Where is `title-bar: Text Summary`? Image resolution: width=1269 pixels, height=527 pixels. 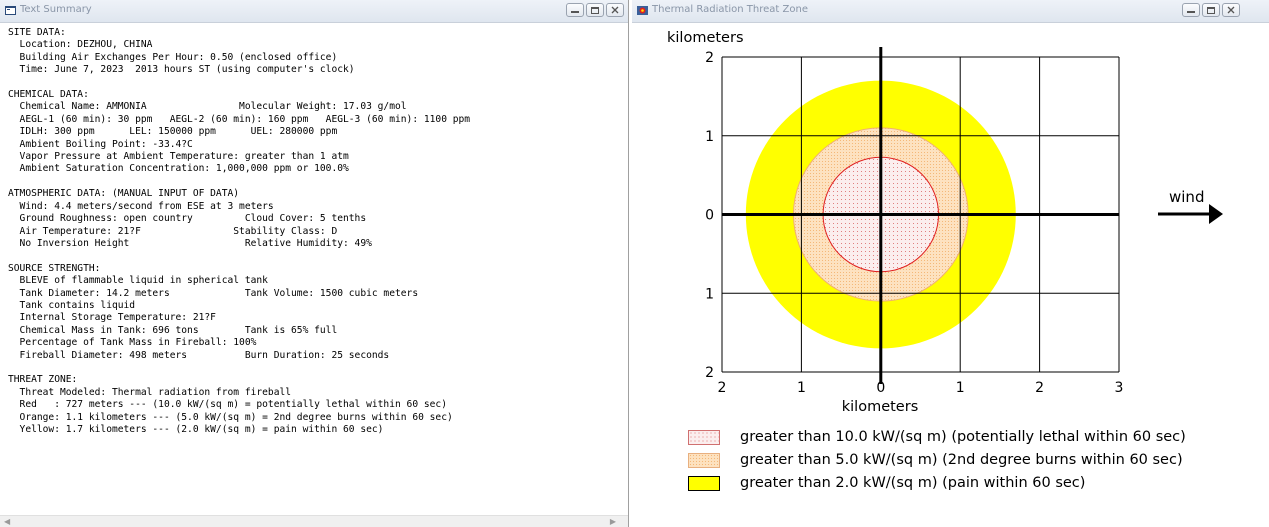 title-bar: Text Summary is located at coordinates (314, 11).